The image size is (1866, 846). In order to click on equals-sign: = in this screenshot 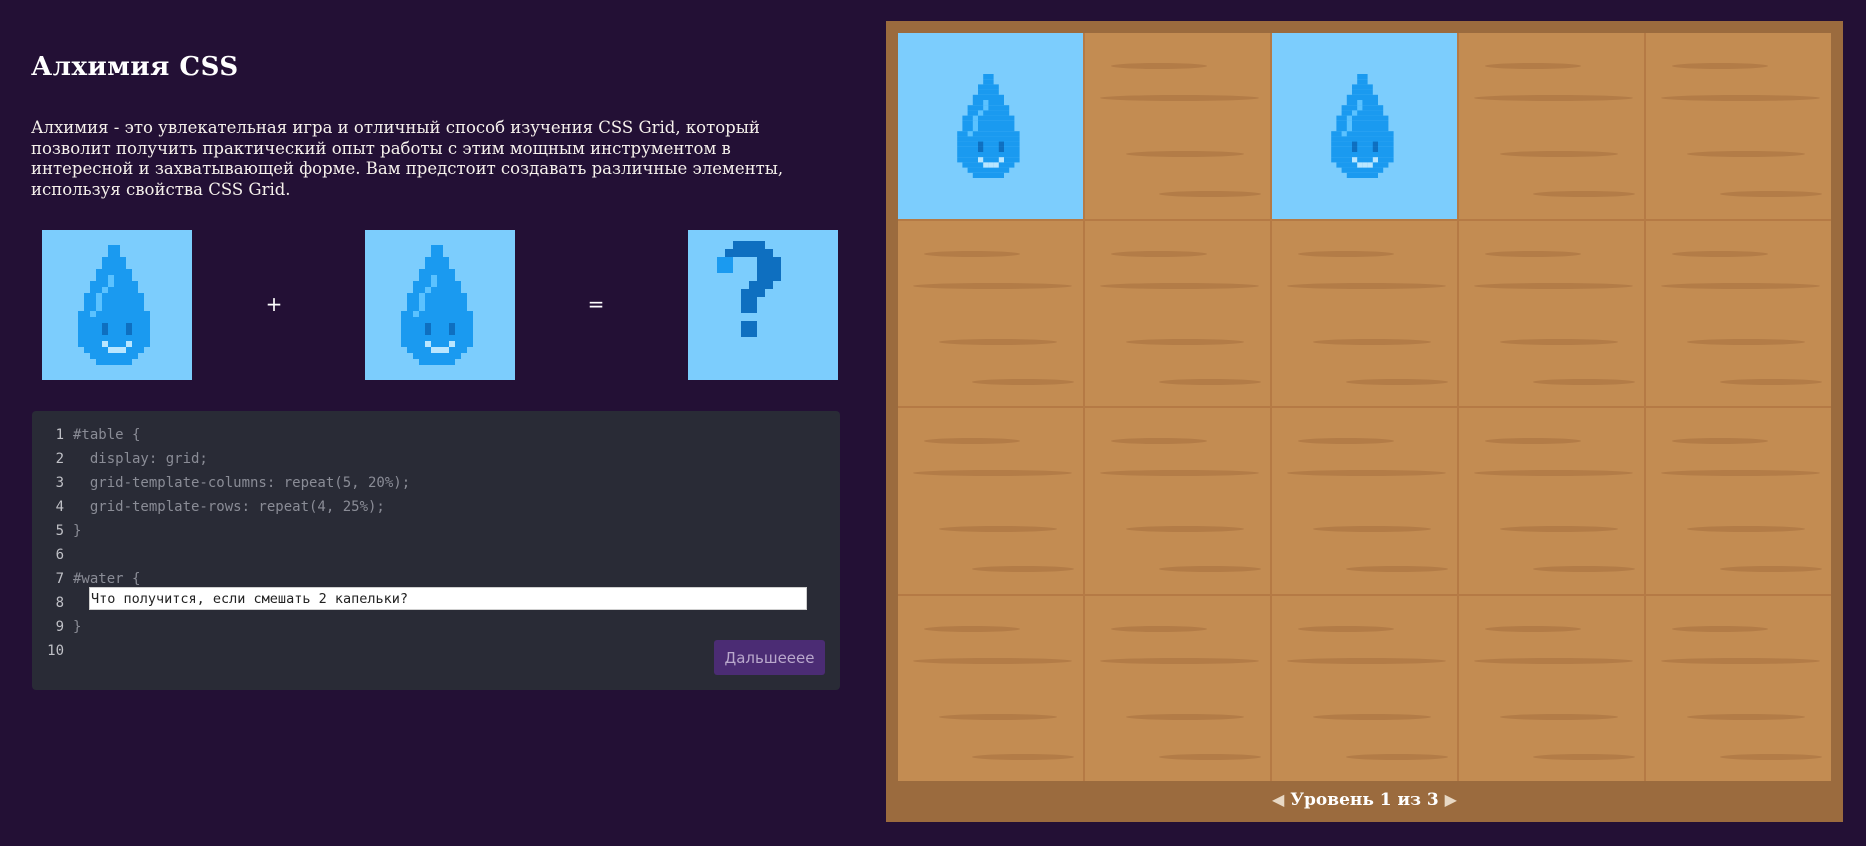, I will do `click(596, 304)`.